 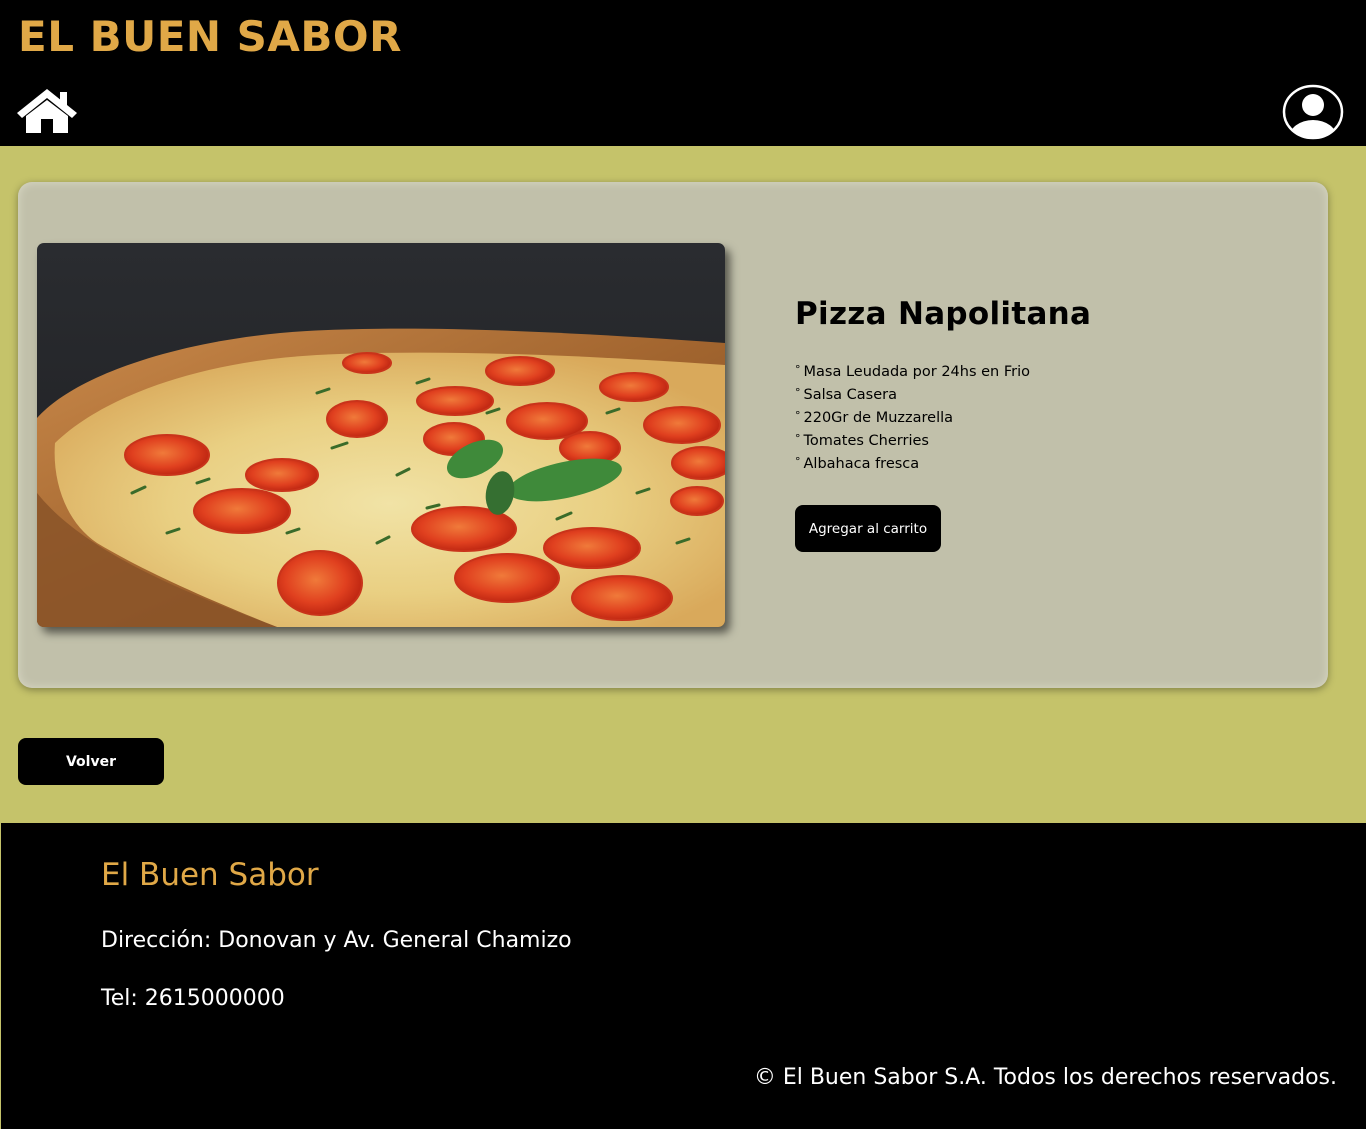 I want to click on user-avatar-icon, so click(x=1313, y=112).